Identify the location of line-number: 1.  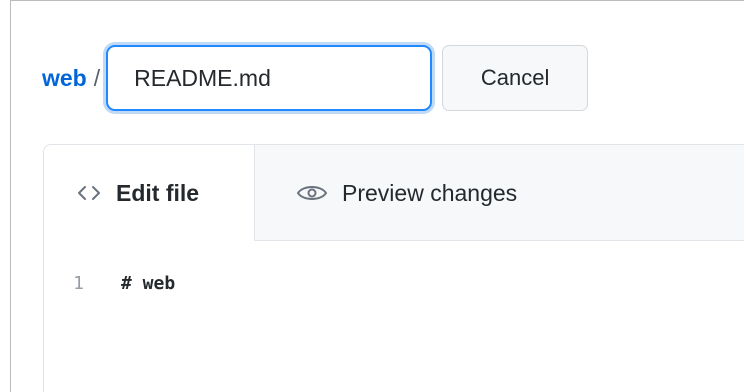
(78, 283).